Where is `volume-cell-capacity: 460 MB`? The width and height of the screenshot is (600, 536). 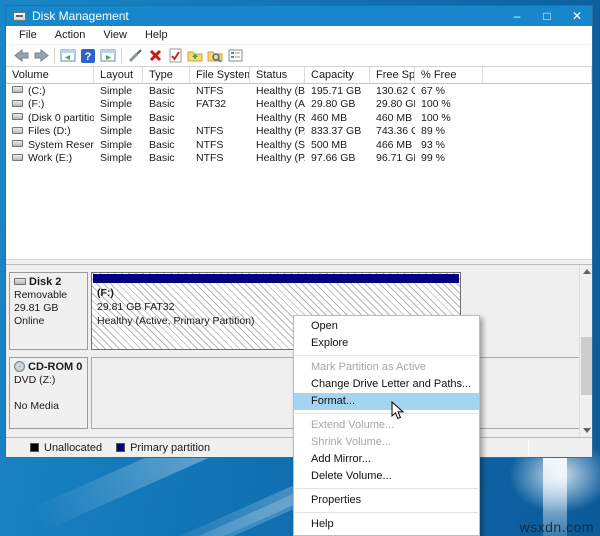
volume-cell-capacity: 460 MB is located at coordinates (329, 117).